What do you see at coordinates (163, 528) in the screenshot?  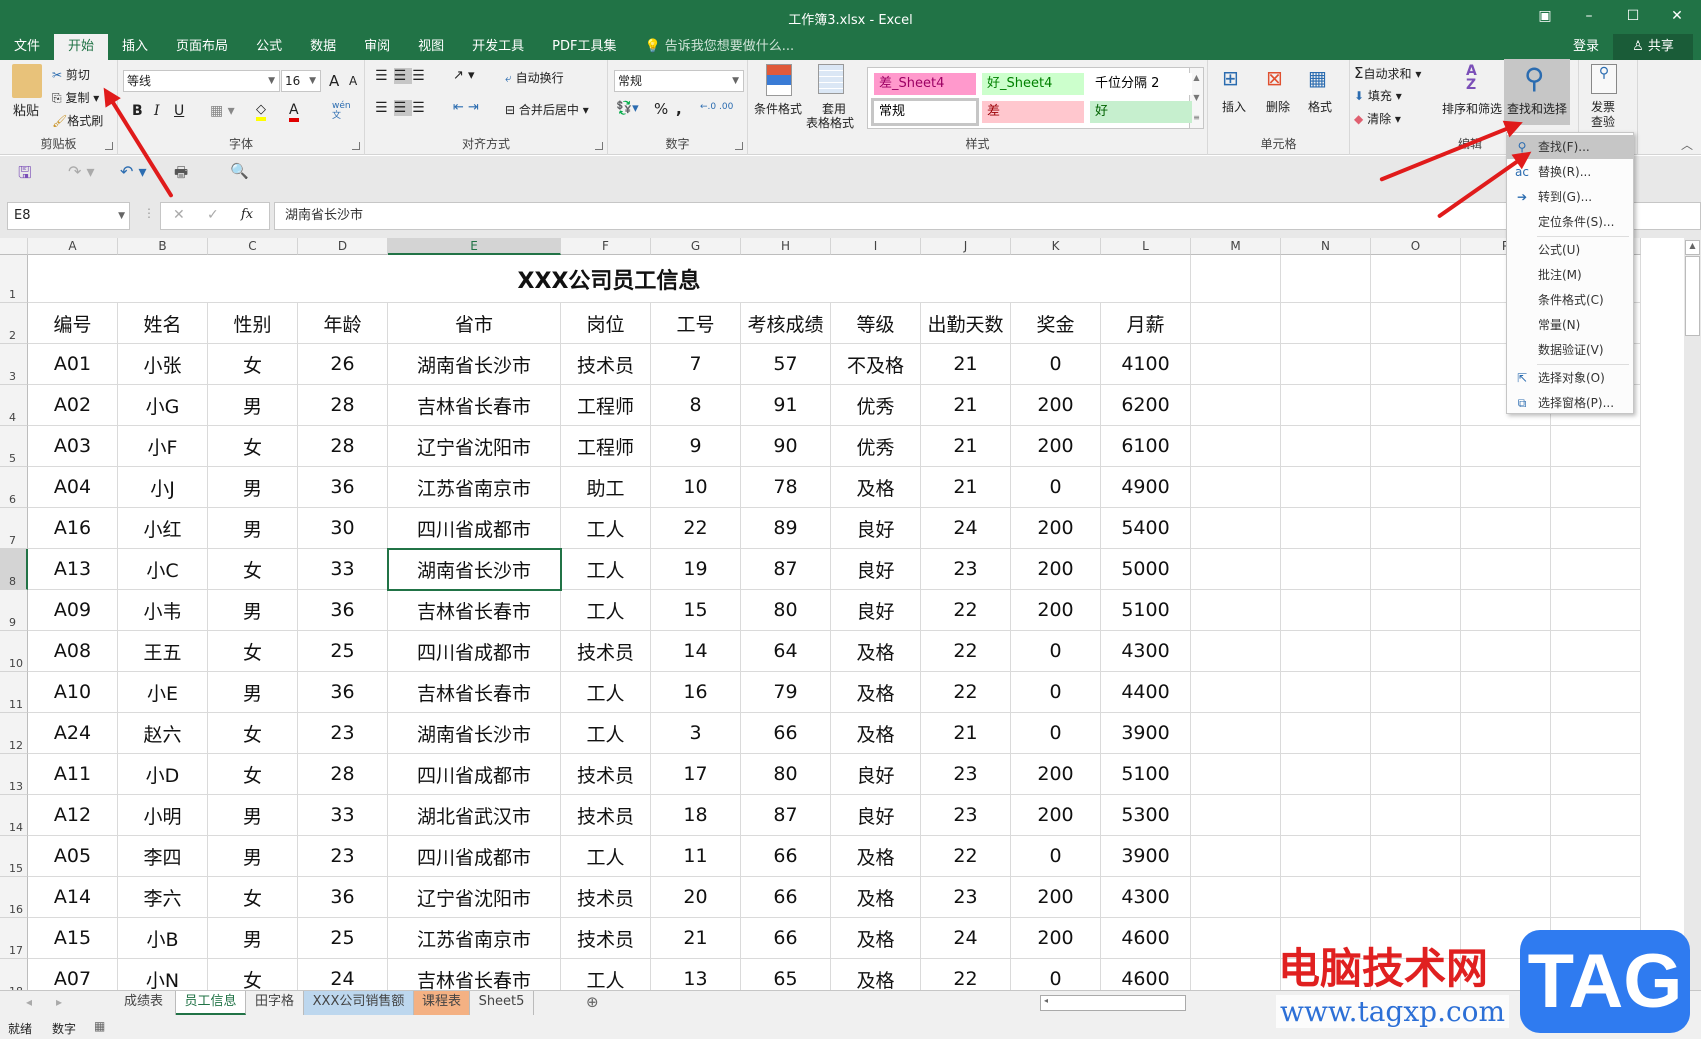 I see `data-cell: 小红` at bounding box center [163, 528].